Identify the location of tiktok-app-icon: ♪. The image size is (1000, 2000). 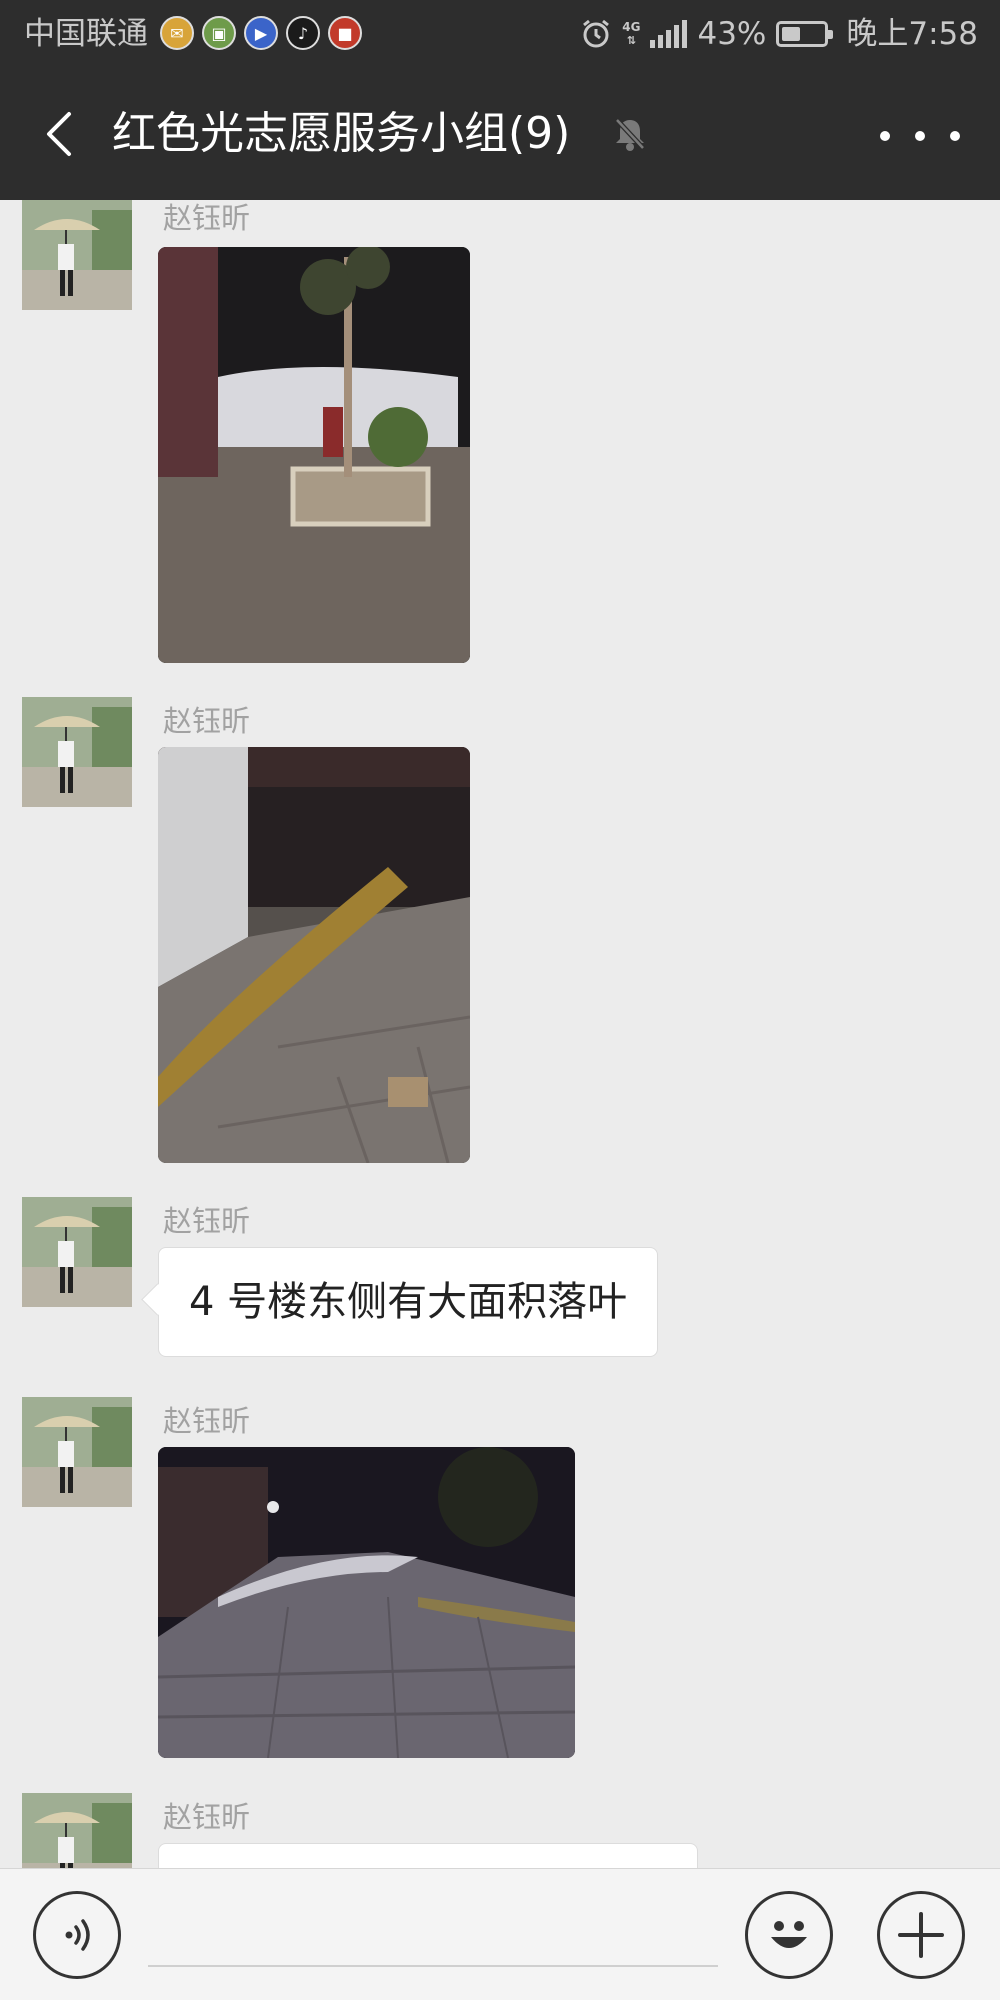
(303, 33).